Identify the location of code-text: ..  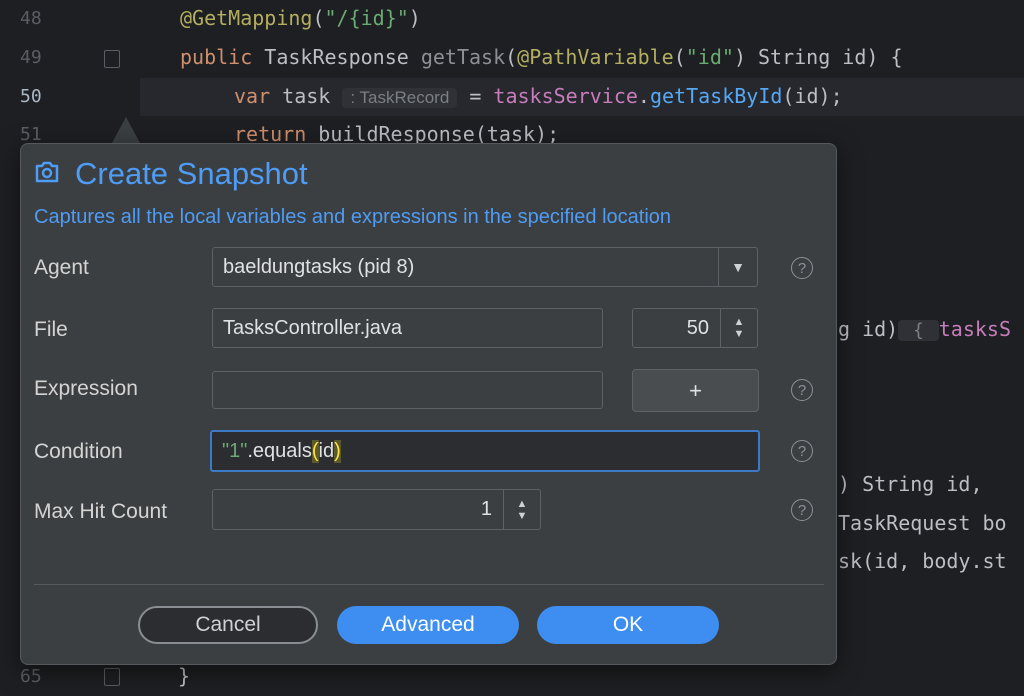
(643, 96).